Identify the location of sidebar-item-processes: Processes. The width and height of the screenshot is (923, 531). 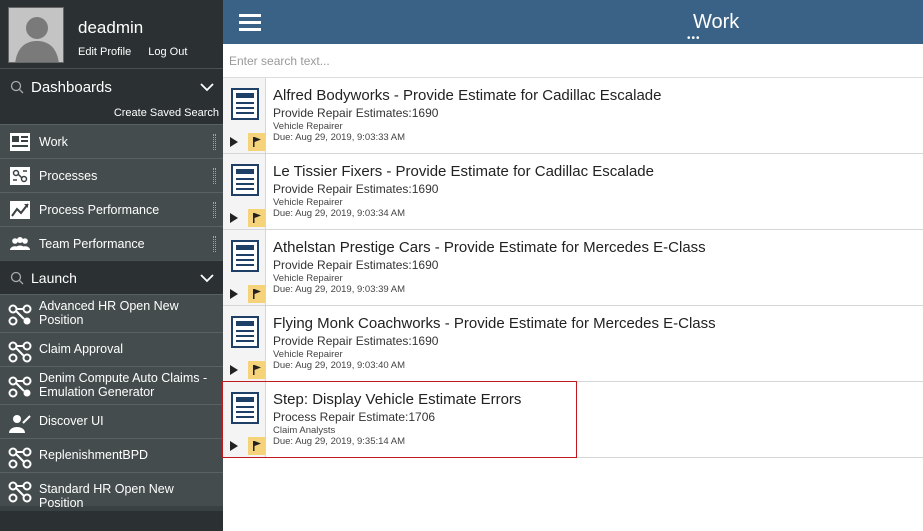
(111, 175).